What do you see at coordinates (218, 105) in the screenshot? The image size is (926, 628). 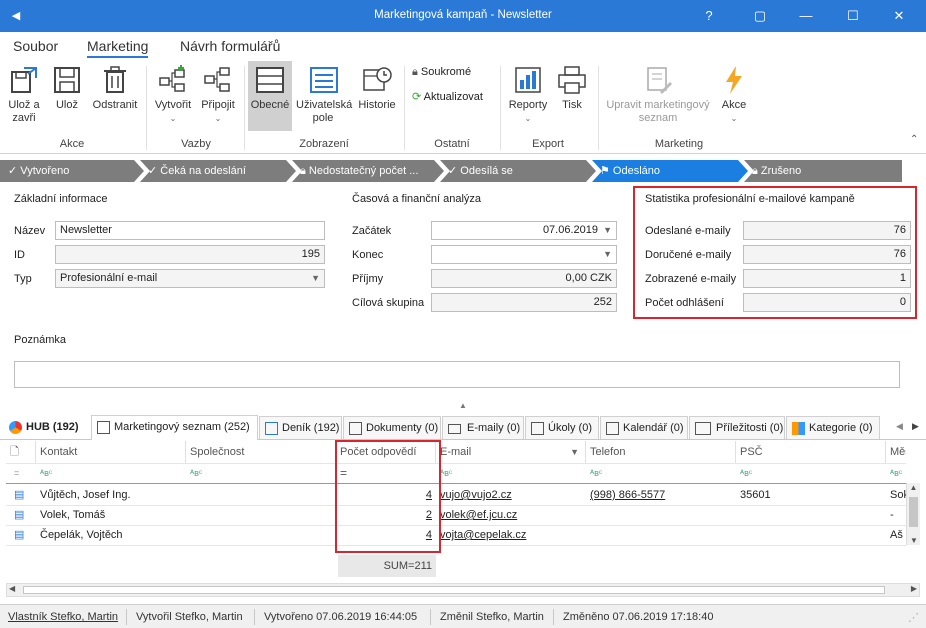 I see `attach-label: Připojit` at bounding box center [218, 105].